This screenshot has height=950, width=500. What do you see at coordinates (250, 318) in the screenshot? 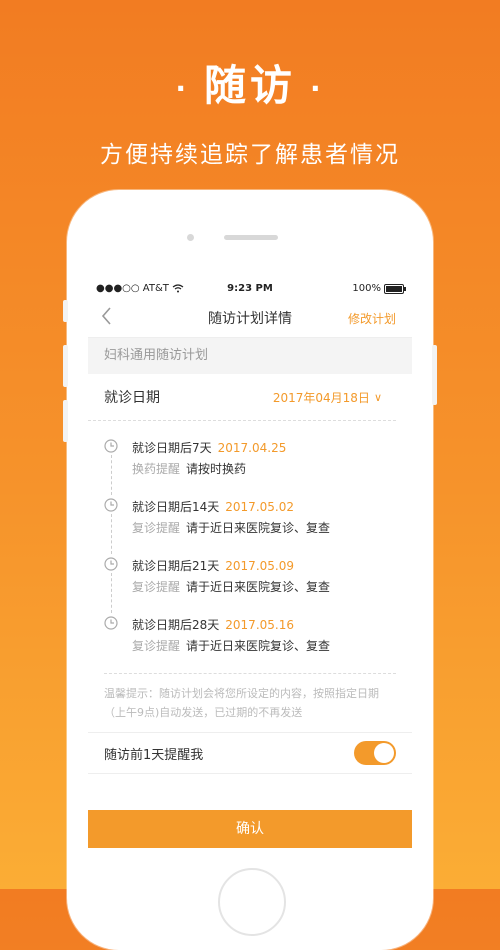
I see `nav-bar: 随访计划详情 修改计划` at bounding box center [250, 318].